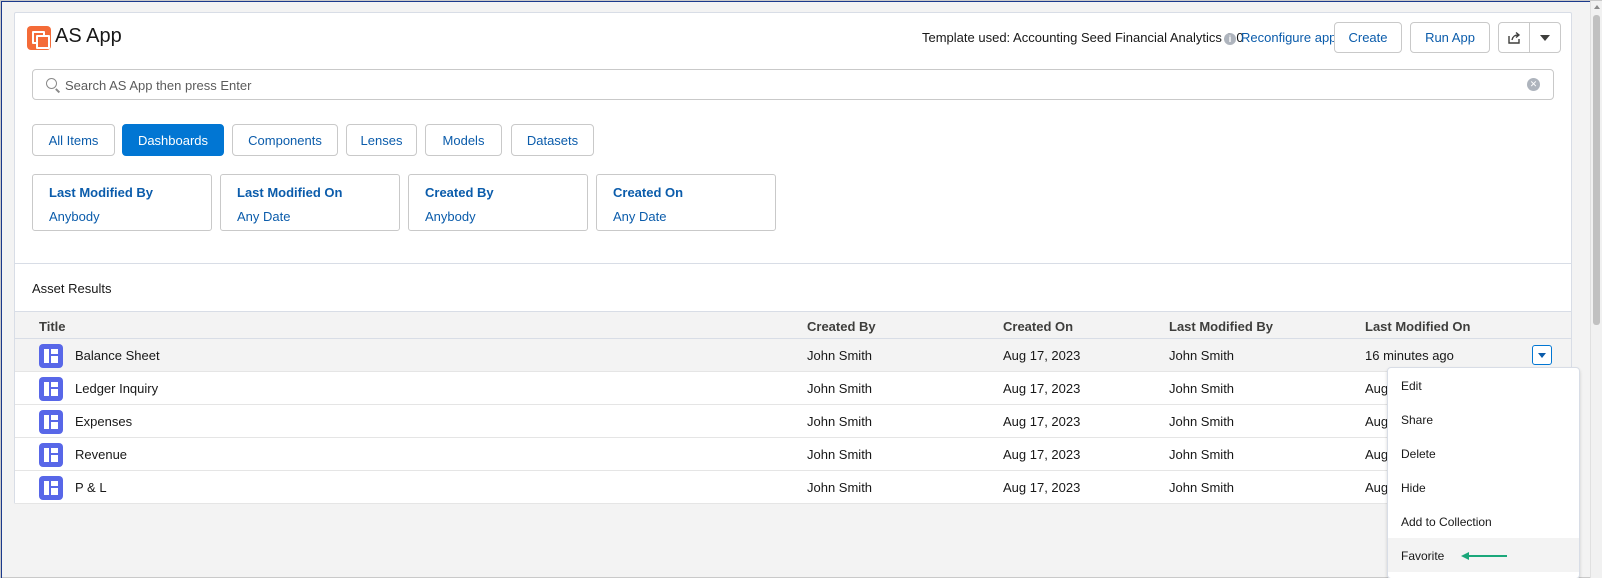 The image size is (1602, 578). What do you see at coordinates (51, 83) in the screenshot?
I see `search-icon` at bounding box center [51, 83].